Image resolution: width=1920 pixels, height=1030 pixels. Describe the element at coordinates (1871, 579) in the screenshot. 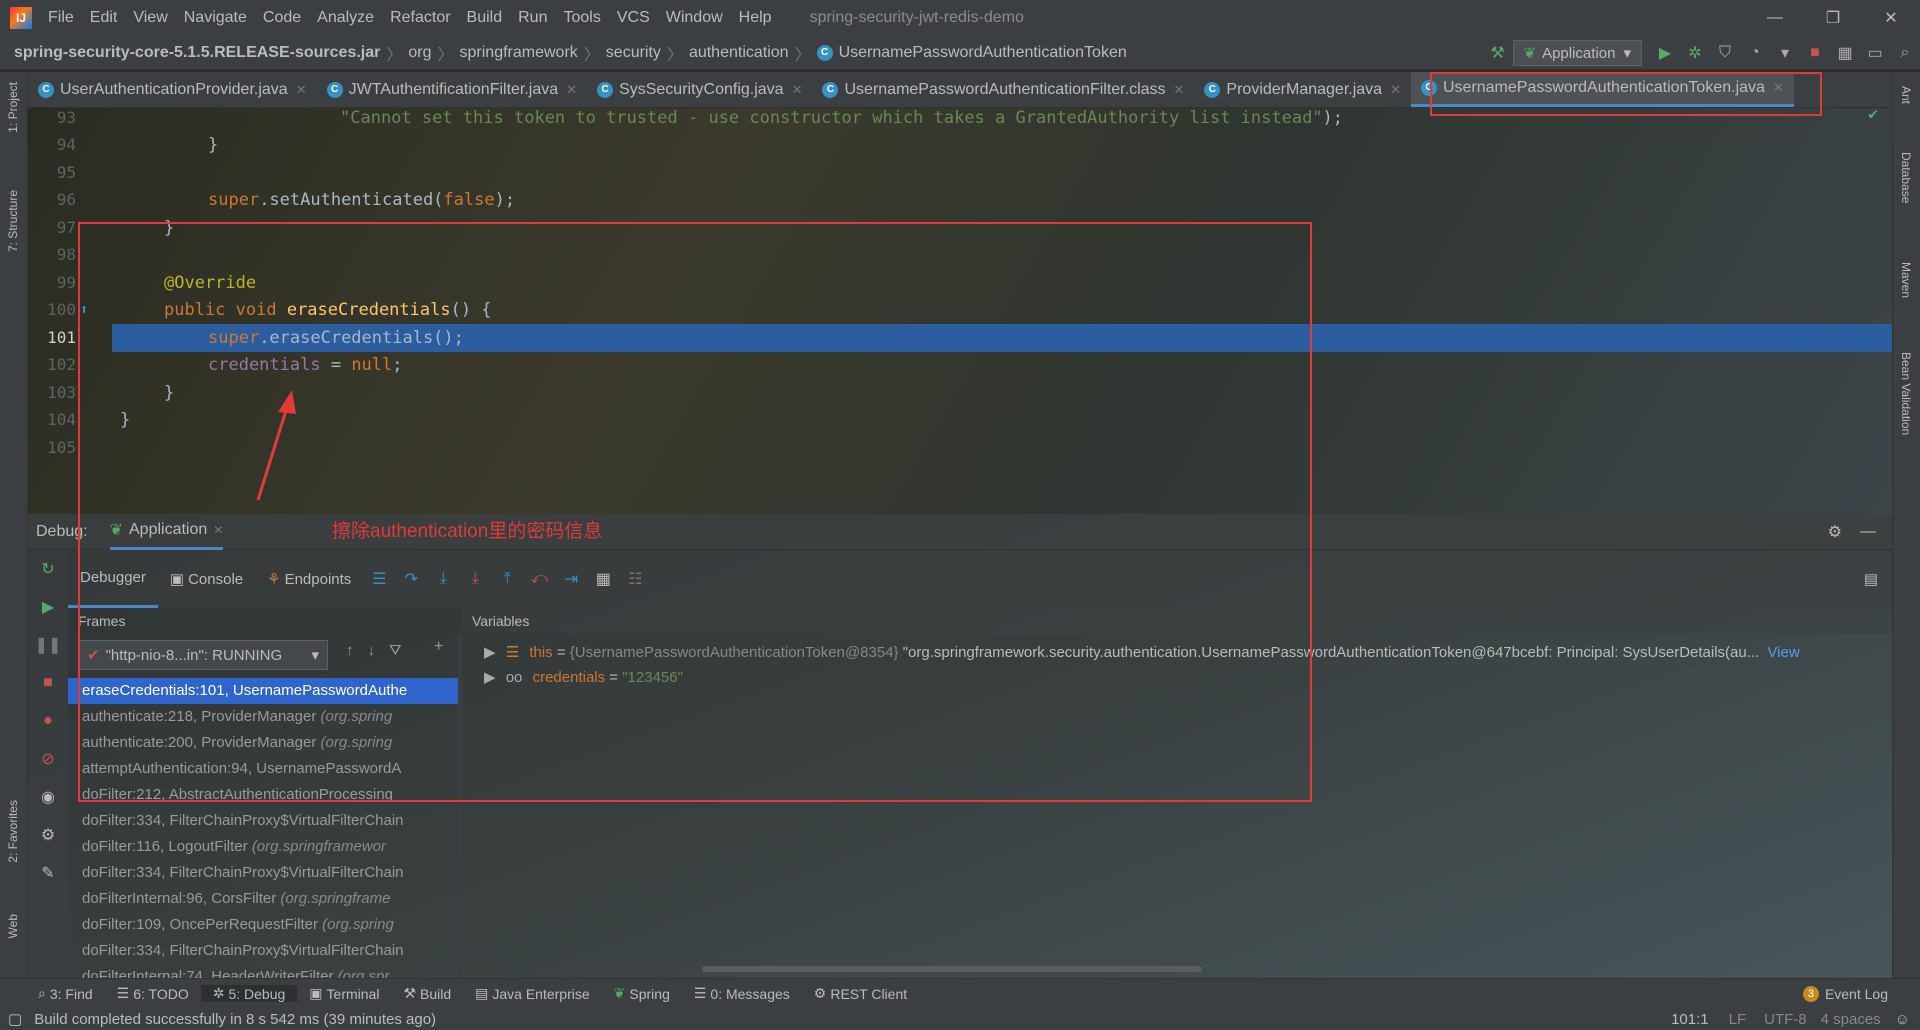

I see `layout-settings-icon: ▤` at that location.